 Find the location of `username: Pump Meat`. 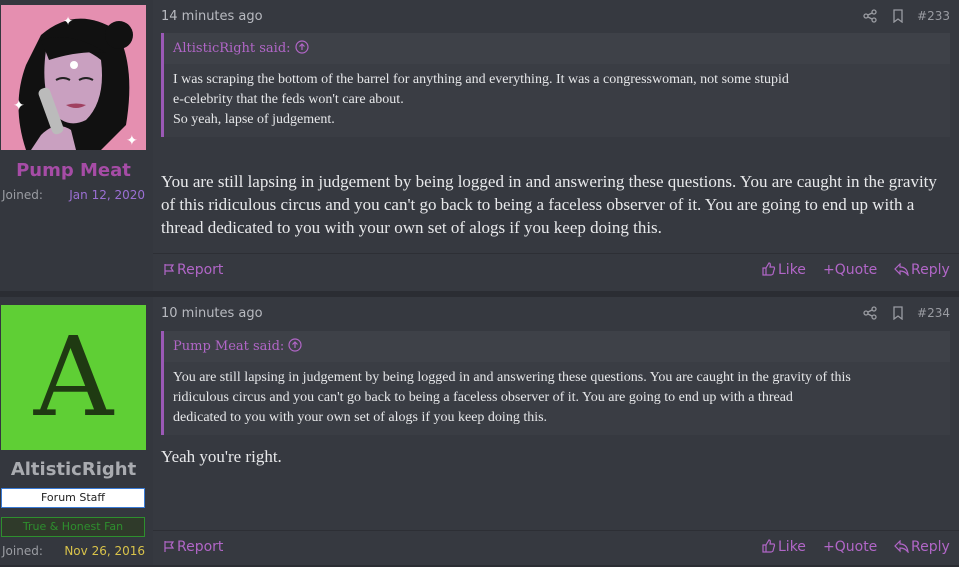

username: Pump Meat is located at coordinates (73, 170).